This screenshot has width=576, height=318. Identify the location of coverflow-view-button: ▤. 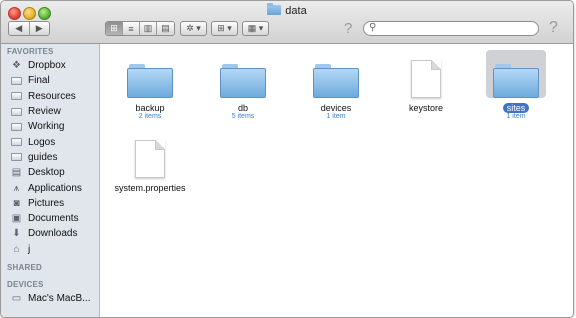
(165, 28).